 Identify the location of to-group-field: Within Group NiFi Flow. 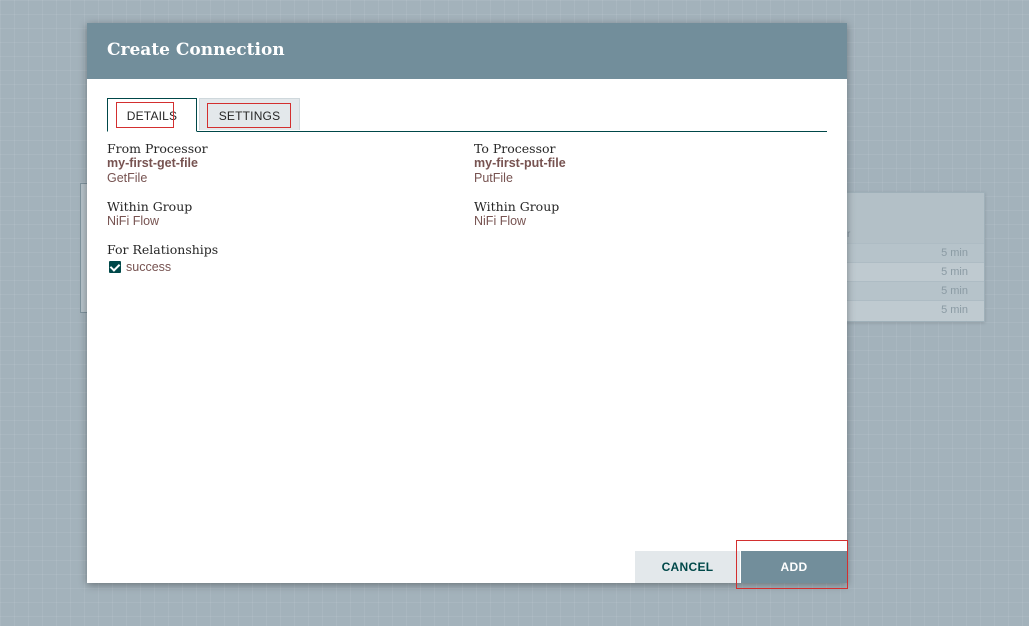
(520, 214).